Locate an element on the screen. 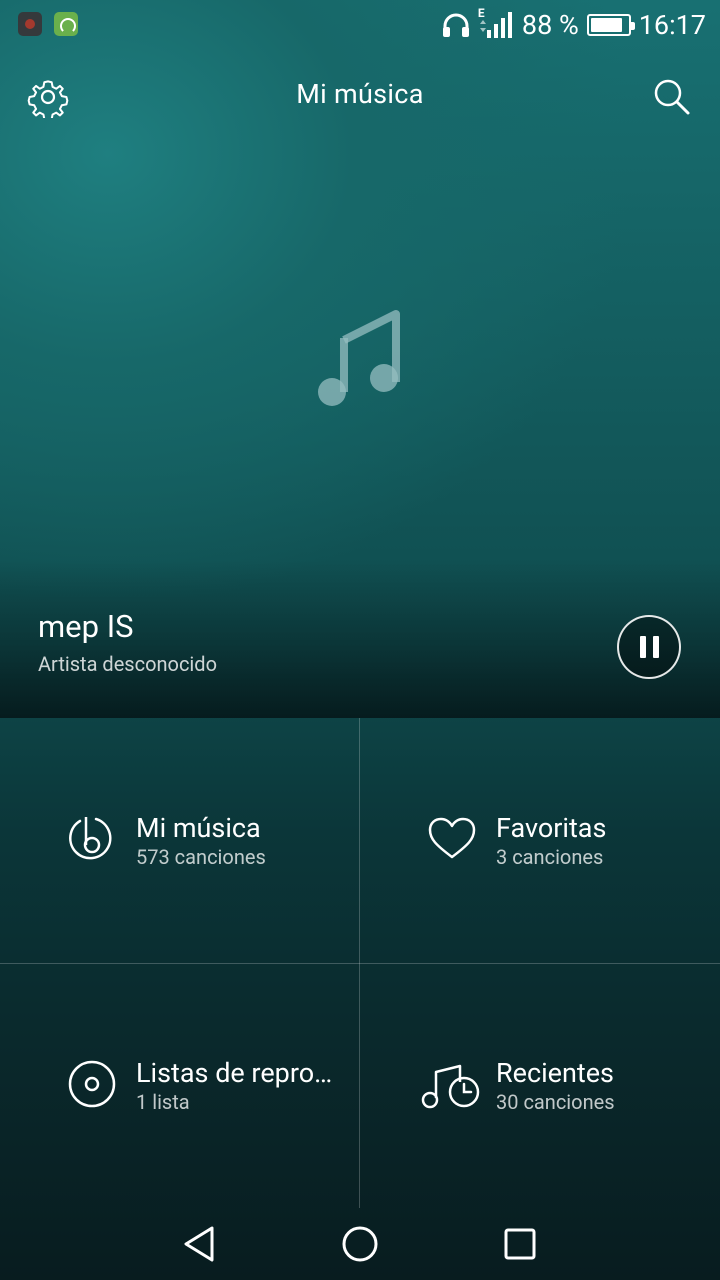  battery-icon is located at coordinates (610, 25).